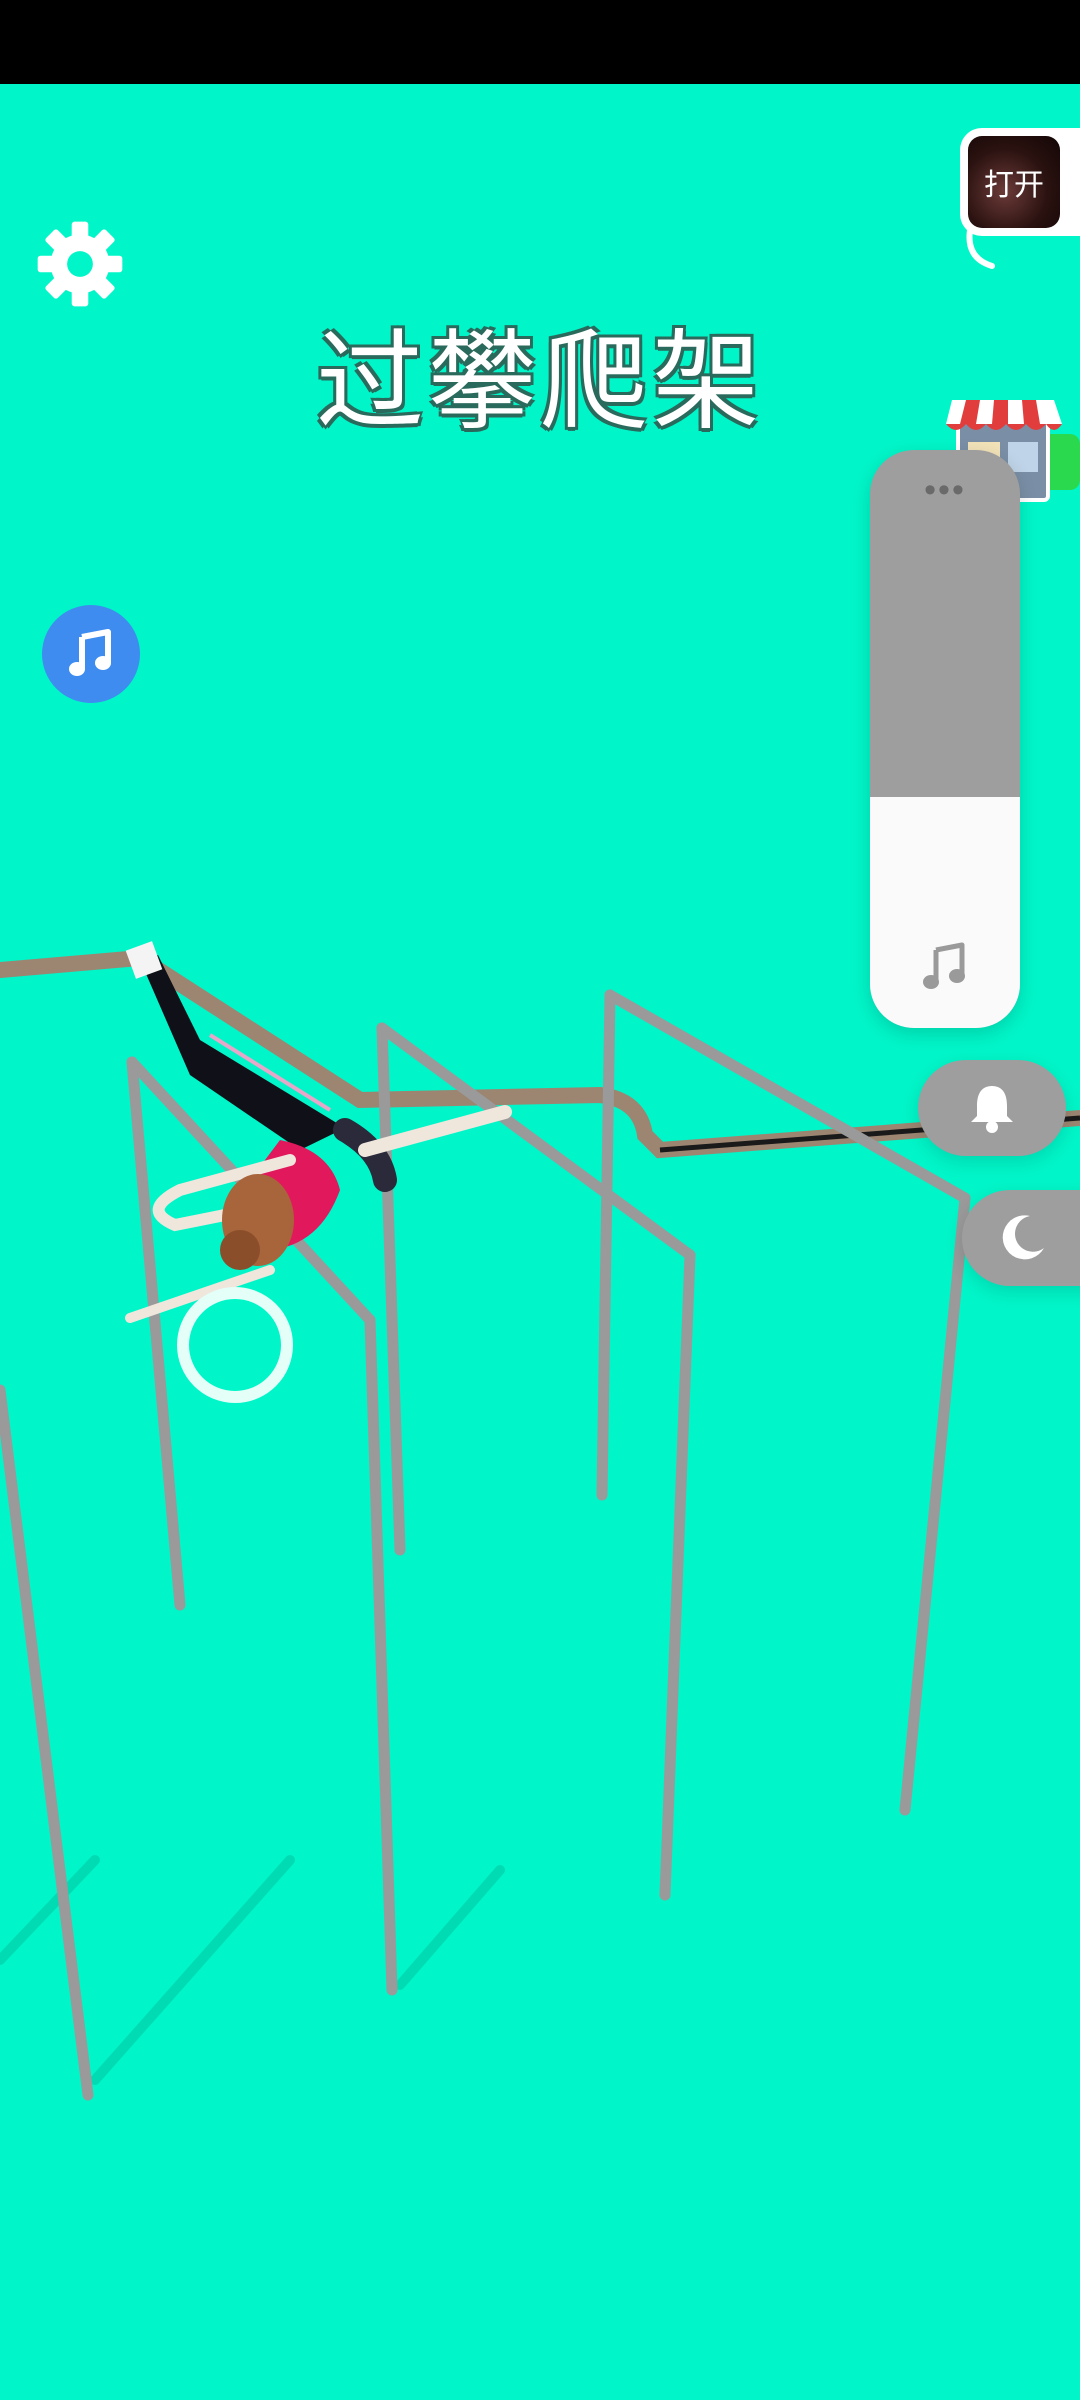  What do you see at coordinates (1014, 185) in the screenshot?
I see `open-label: 打开` at bounding box center [1014, 185].